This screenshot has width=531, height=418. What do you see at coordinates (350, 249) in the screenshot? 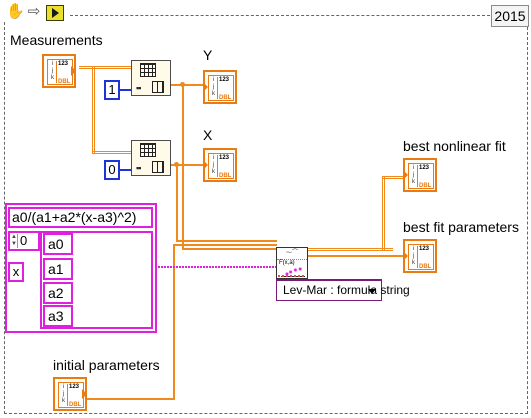
I see `fit-out-wire` at bounding box center [350, 249].